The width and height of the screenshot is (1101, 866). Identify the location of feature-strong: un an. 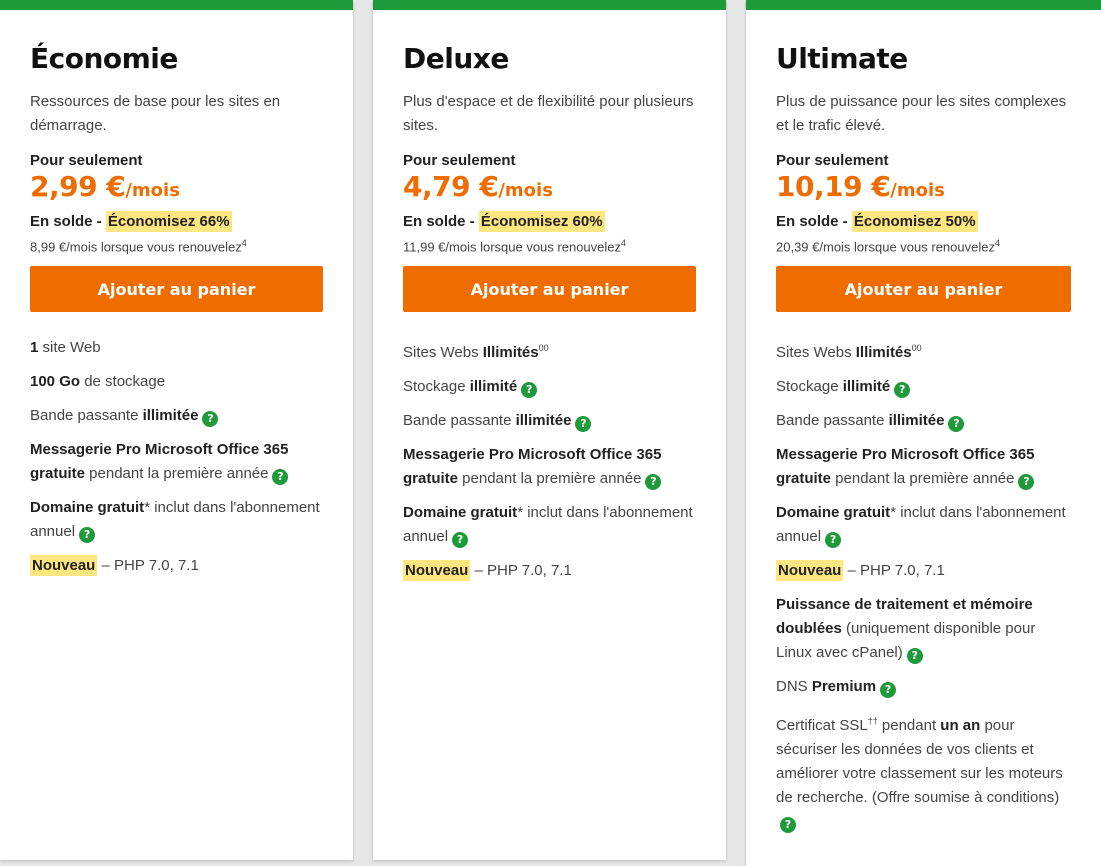
(960, 725).